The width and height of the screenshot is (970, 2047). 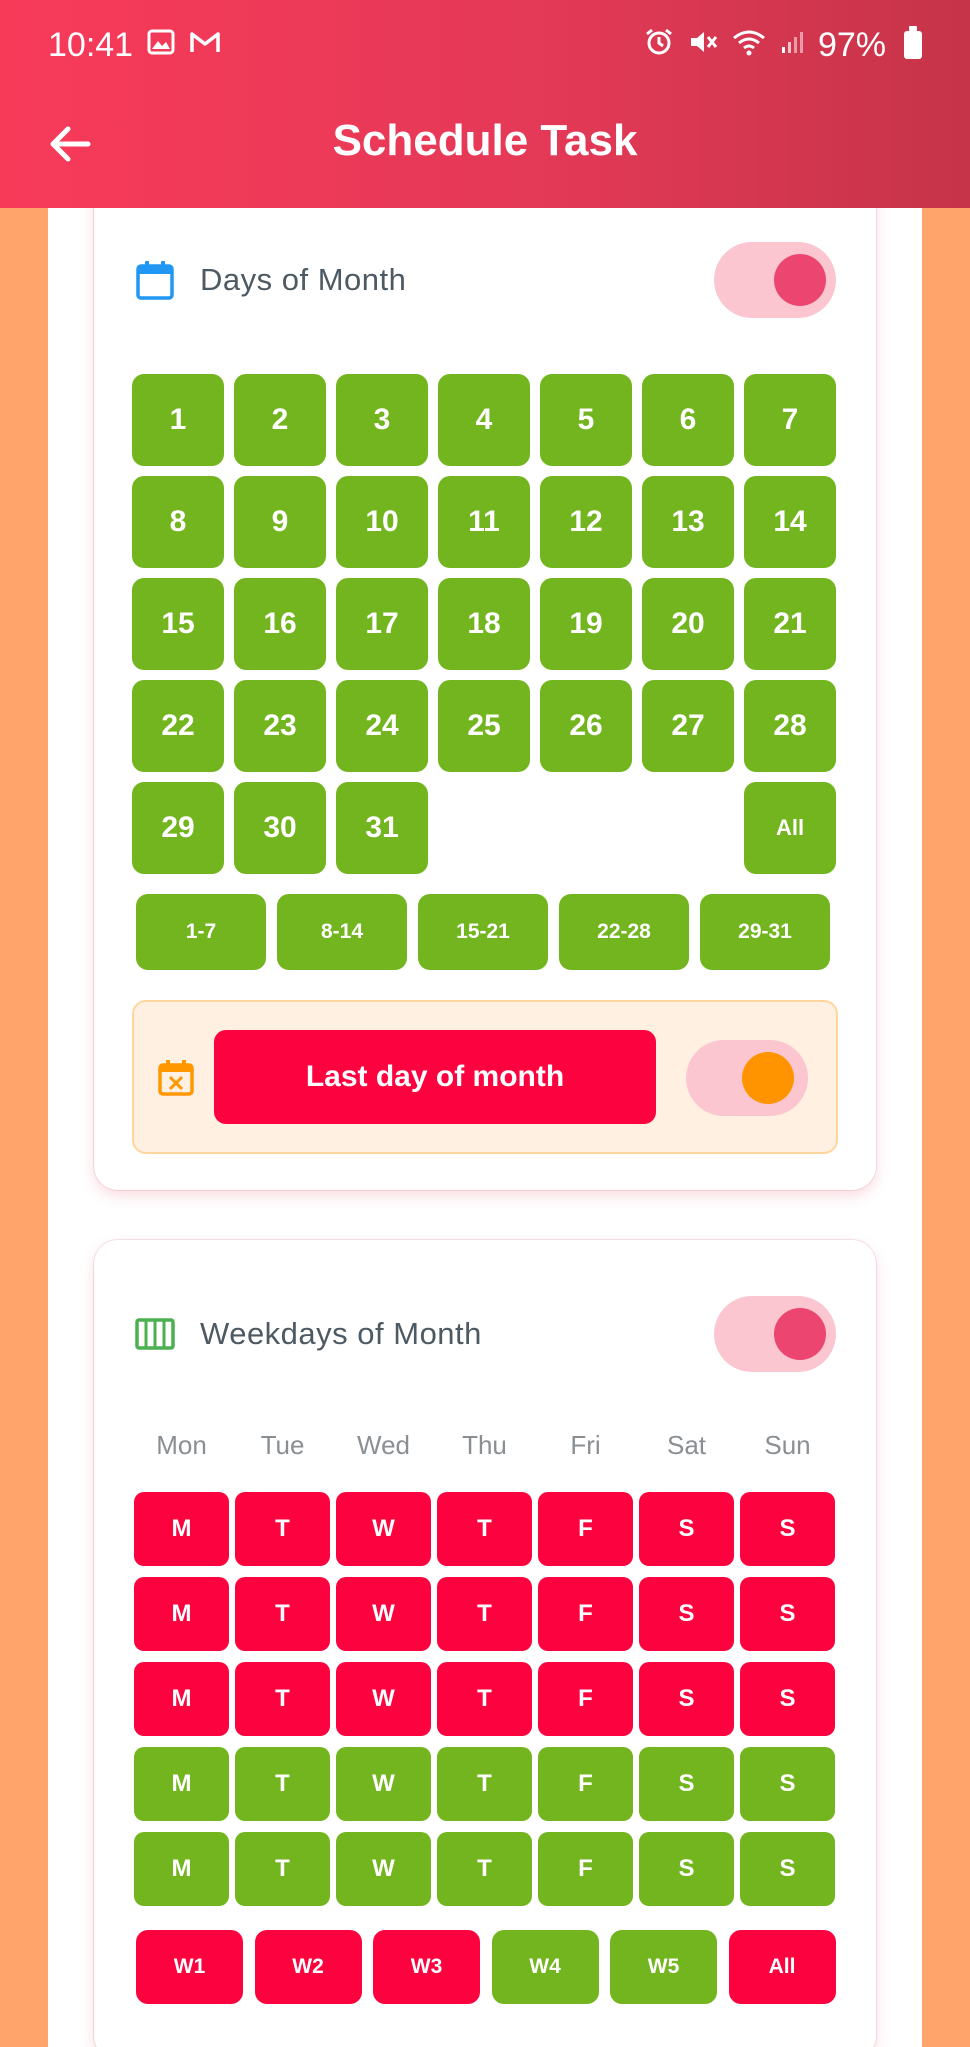 I want to click on range-button-2: 15-21, so click(x=483, y=932).